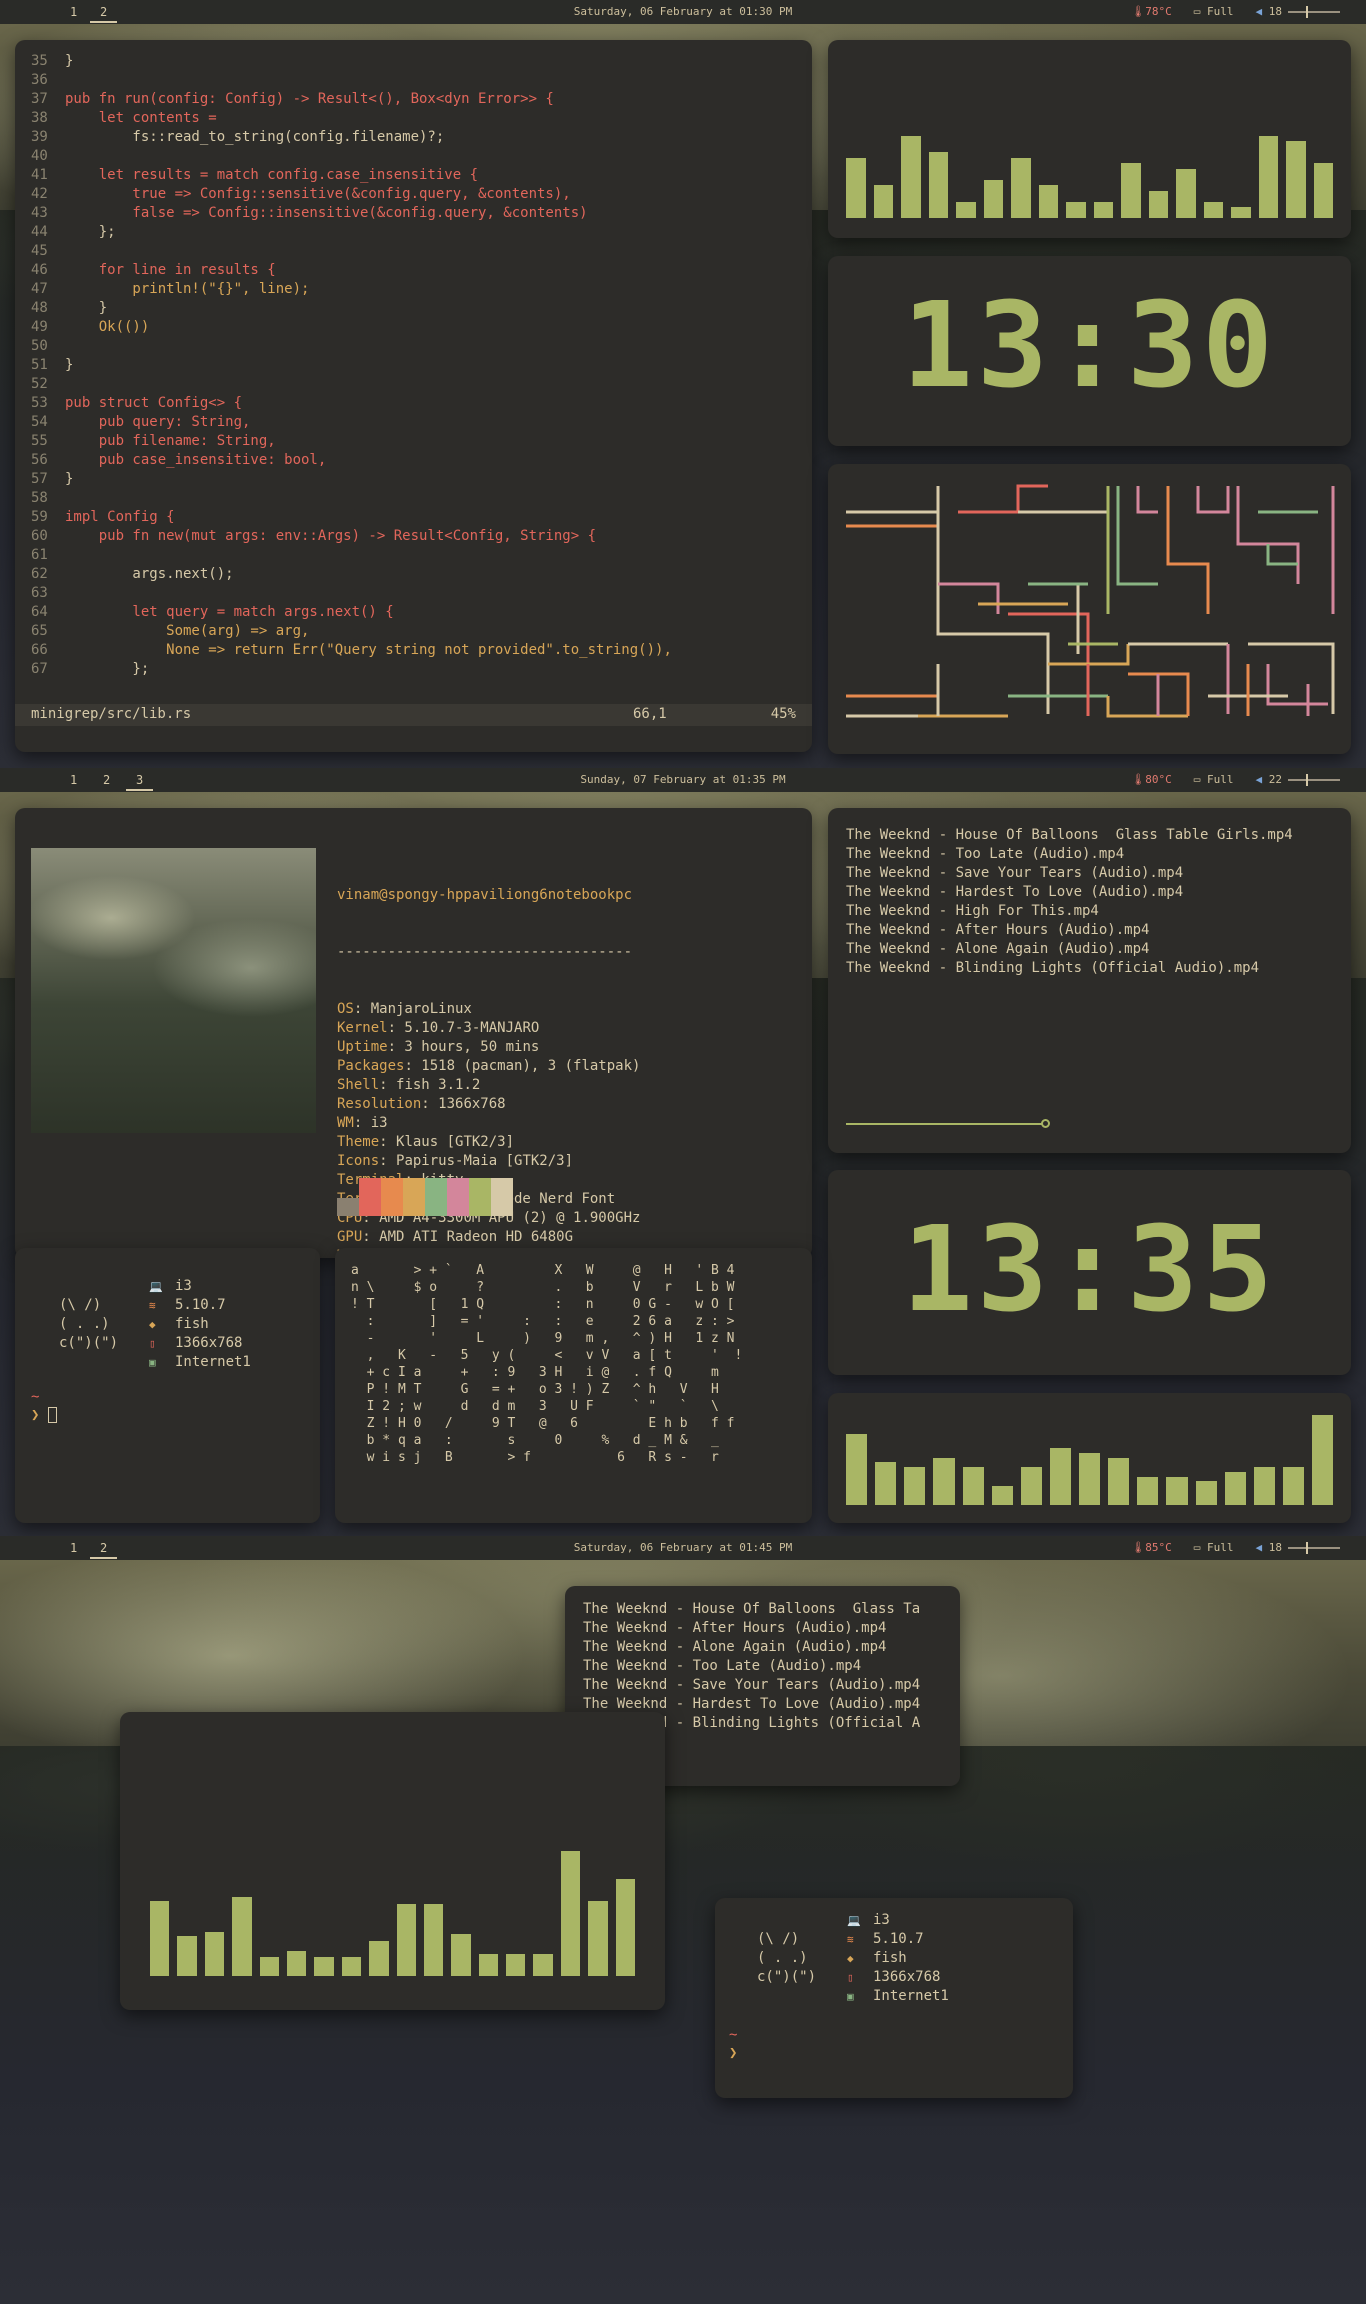 The height and width of the screenshot is (2304, 1366). I want to click on matrix-row: , K - 5 y ( < v V a [ t ' !, so click(547, 1355).